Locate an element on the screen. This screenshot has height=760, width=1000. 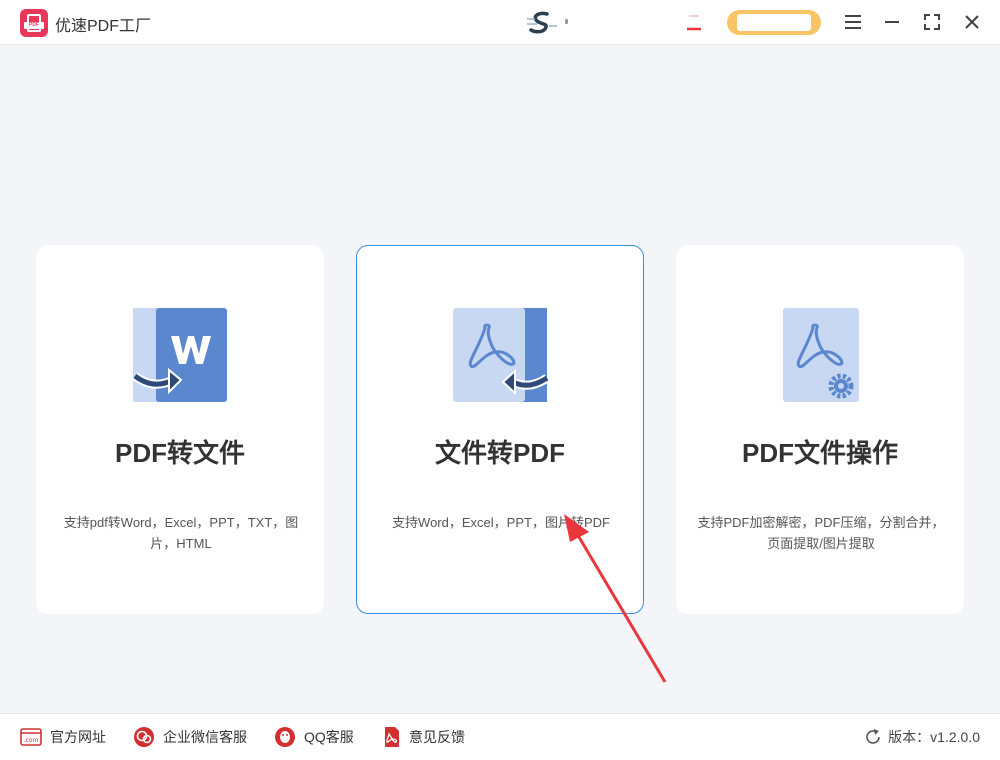
notice-icon is located at coordinates (694, 23).